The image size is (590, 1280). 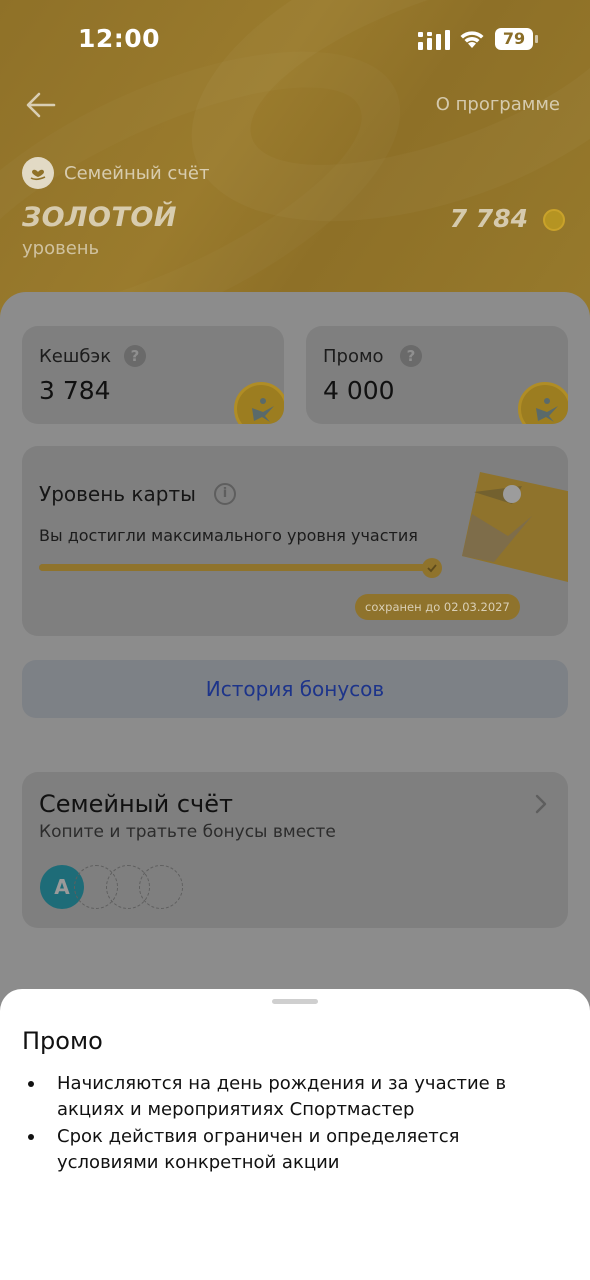 I want to click on card-level-title: Уровень карты, so click(x=117, y=494).